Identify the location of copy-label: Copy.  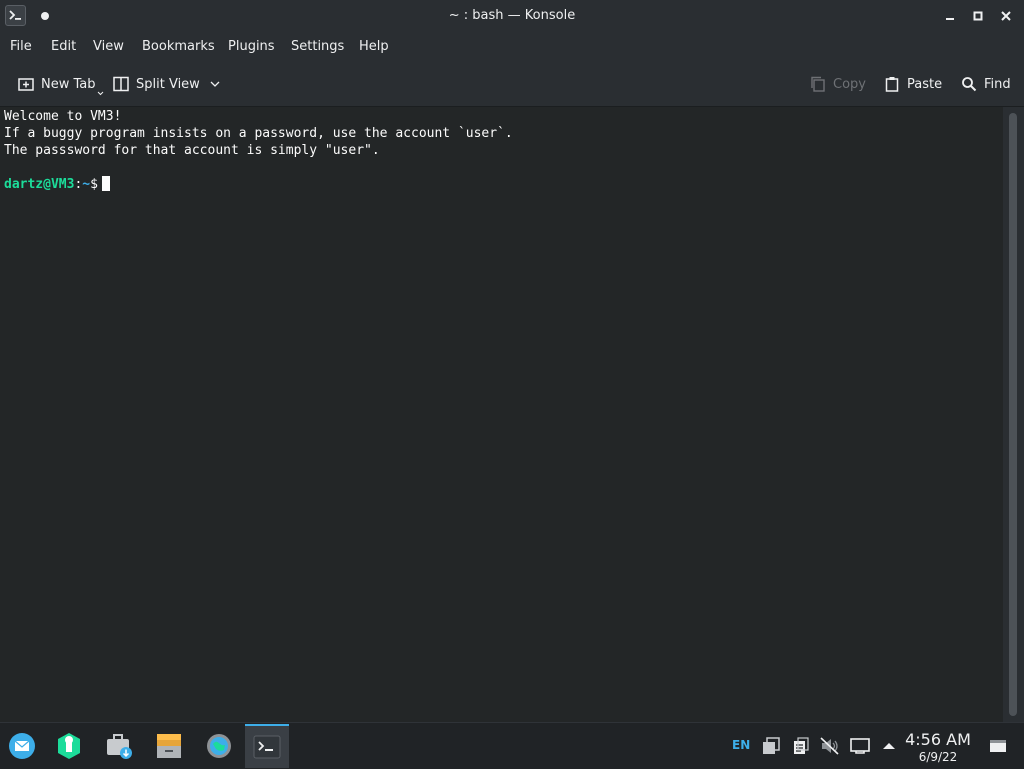
(849, 84).